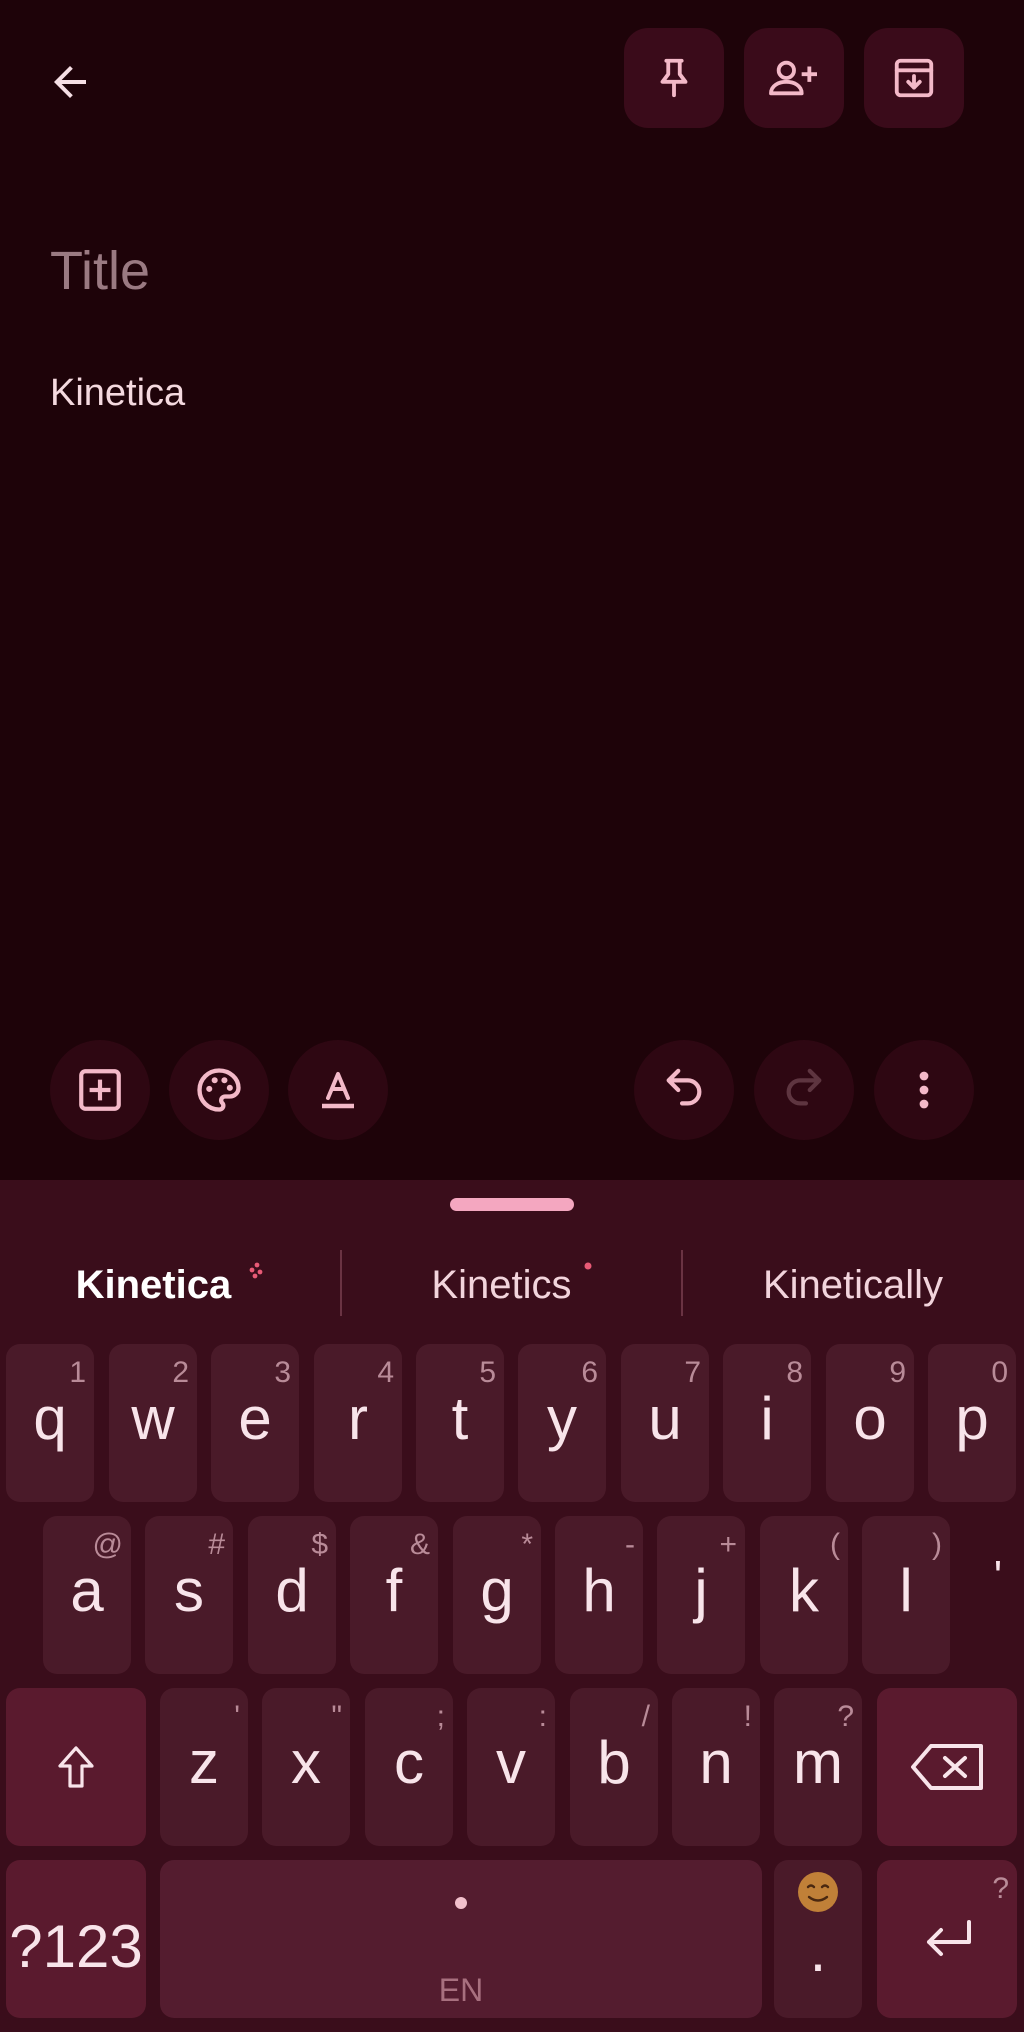 Image resolution: width=1024 pixels, height=2032 pixels. Describe the element at coordinates (76, 1946) in the screenshot. I see `symbols-key-label: ?123` at that location.